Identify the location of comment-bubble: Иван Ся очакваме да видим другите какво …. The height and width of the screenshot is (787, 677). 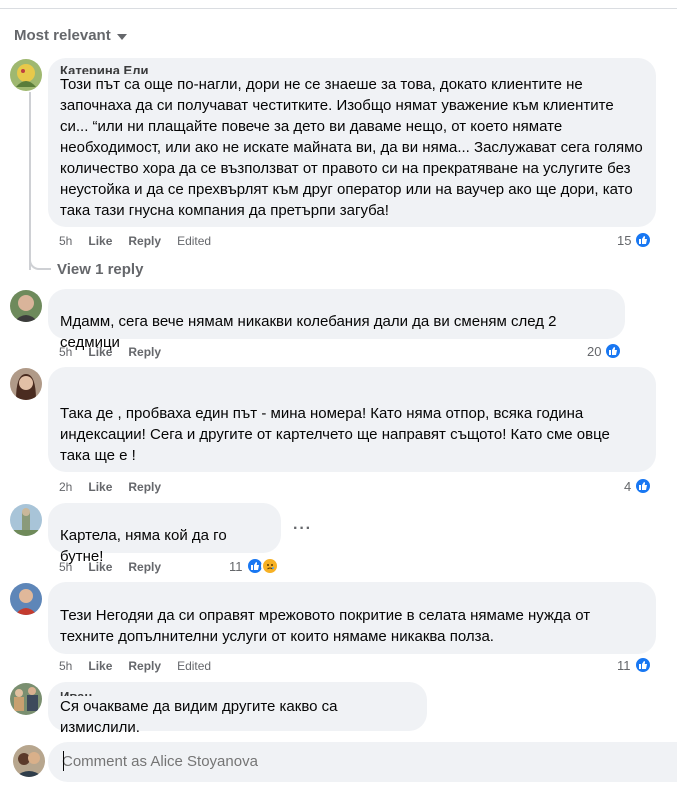
(237, 709).